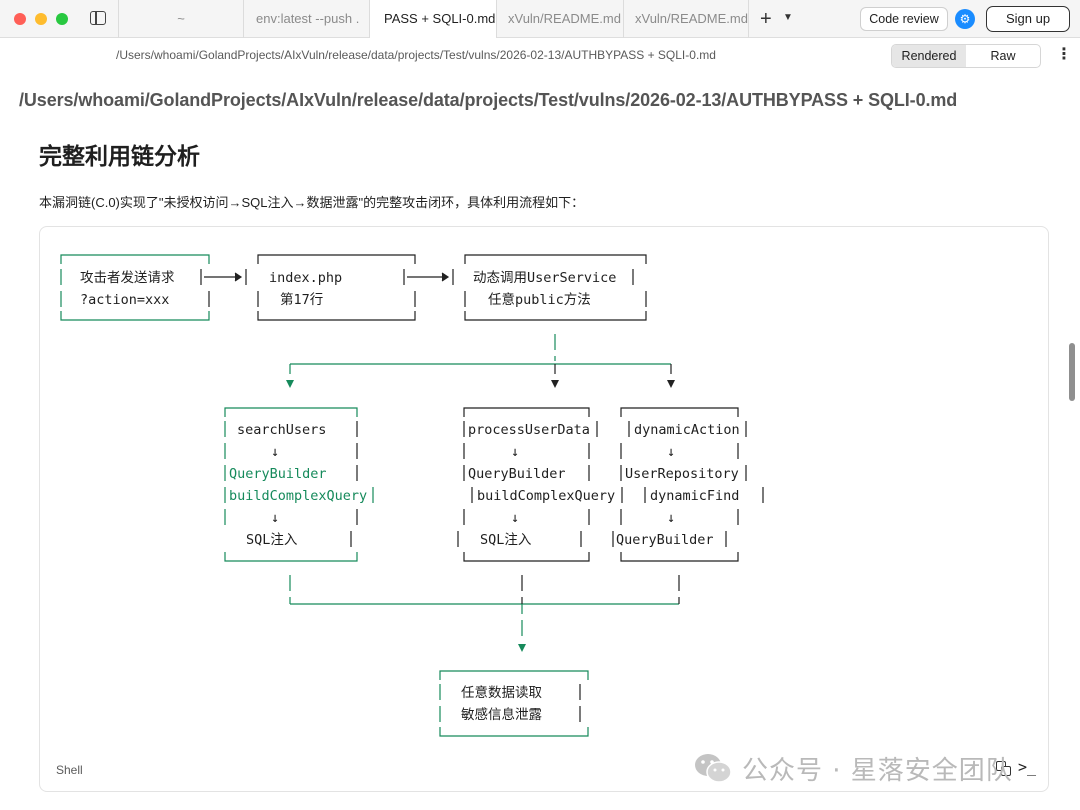 This screenshot has width=1080, height=810. What do you see at coordinates (517, 474) in the screenshot?
I see `branch2-line-3: QueryBuilder` at bounding box center [517, 474].